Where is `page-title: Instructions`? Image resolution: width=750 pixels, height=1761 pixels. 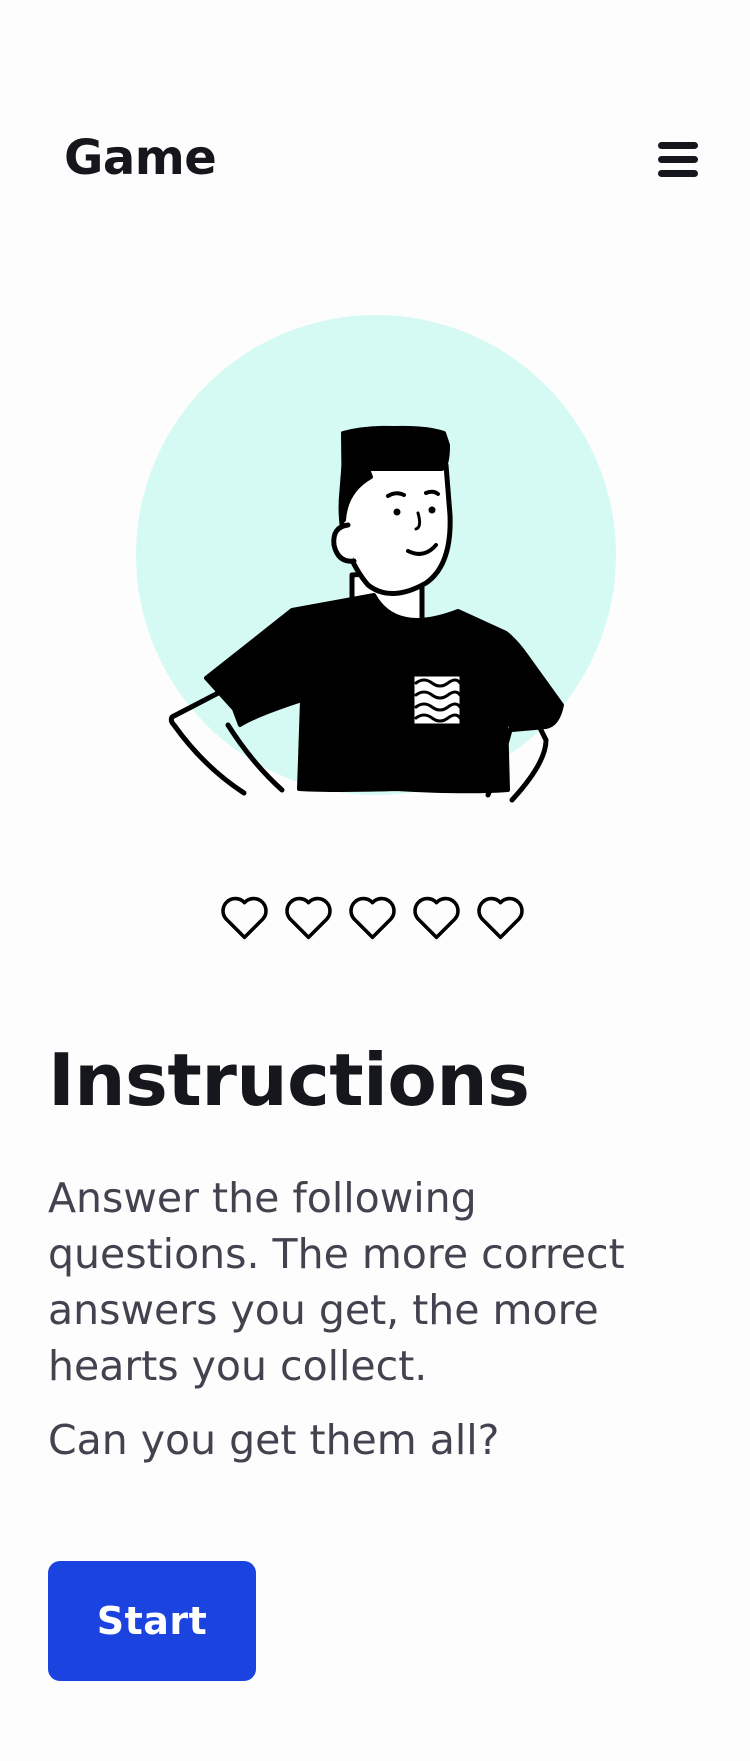
page-title: Instructions is located at coordinates (289, 1080).